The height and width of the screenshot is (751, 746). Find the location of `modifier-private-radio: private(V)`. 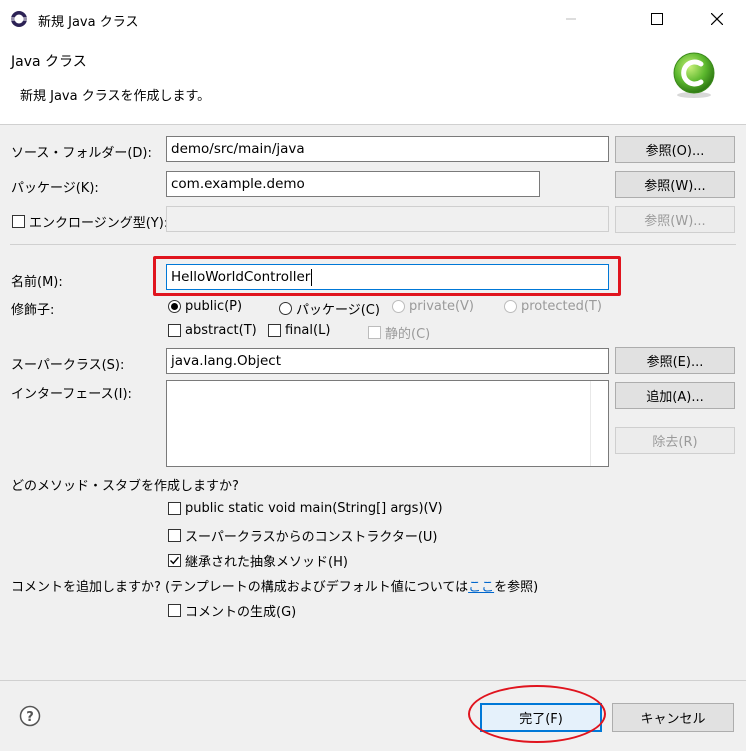

modifier-private-radio: private(V) is located at coordinates (433, 306).